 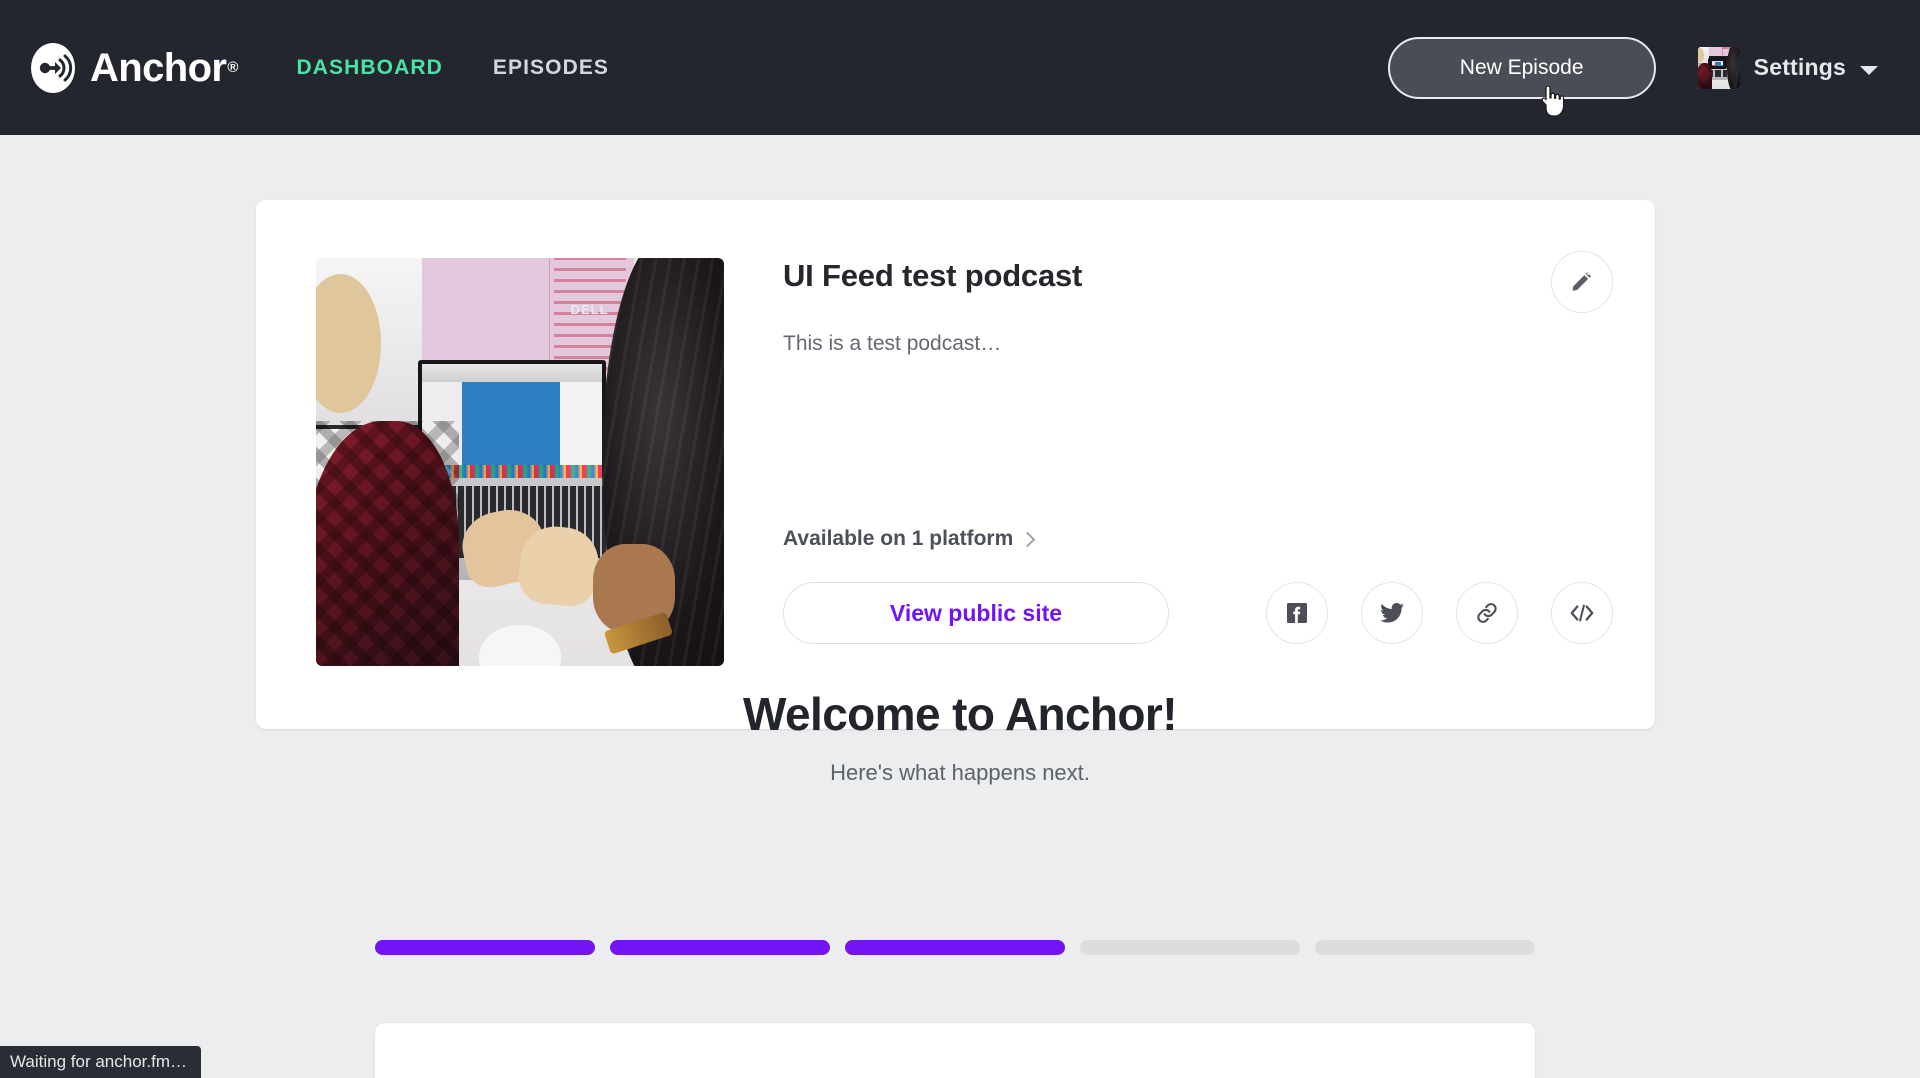 What do you see at coordinates (960, 714) in the screenshot?
I see `welcome-heading: Welcome to Anchor!` at bounding box center [960, 714].